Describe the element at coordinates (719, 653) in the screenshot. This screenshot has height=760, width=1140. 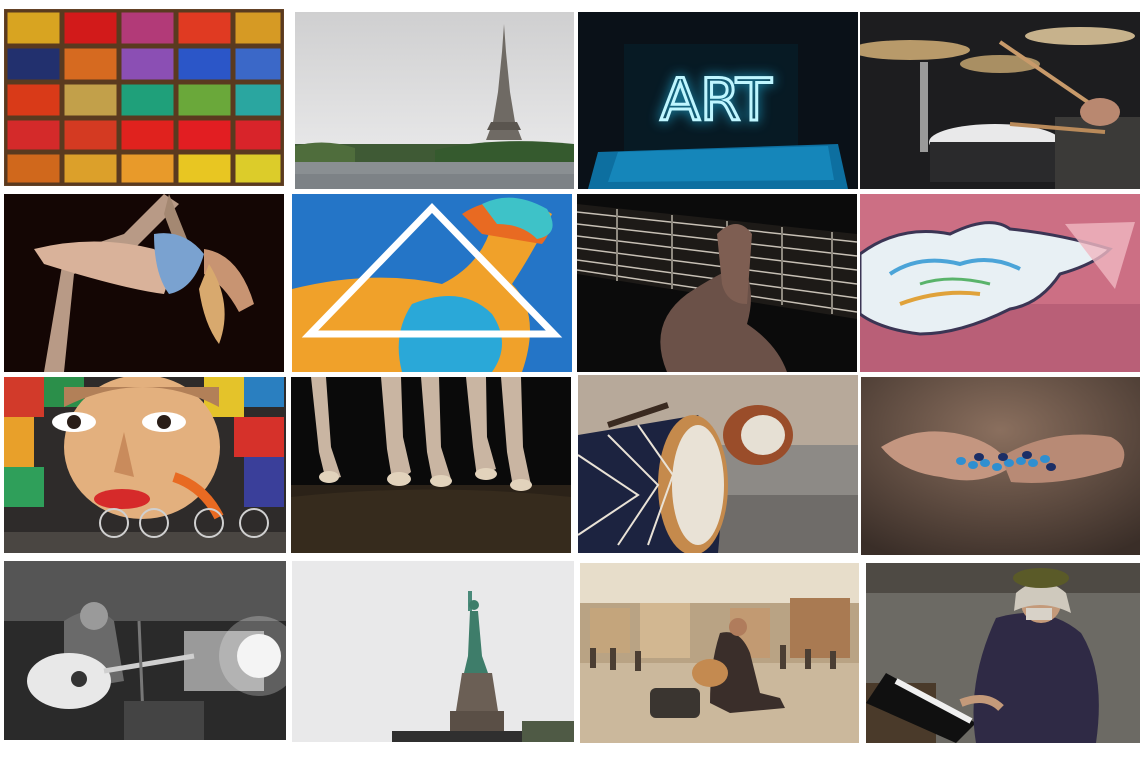
I see `street-guitarist-photo` at that location.